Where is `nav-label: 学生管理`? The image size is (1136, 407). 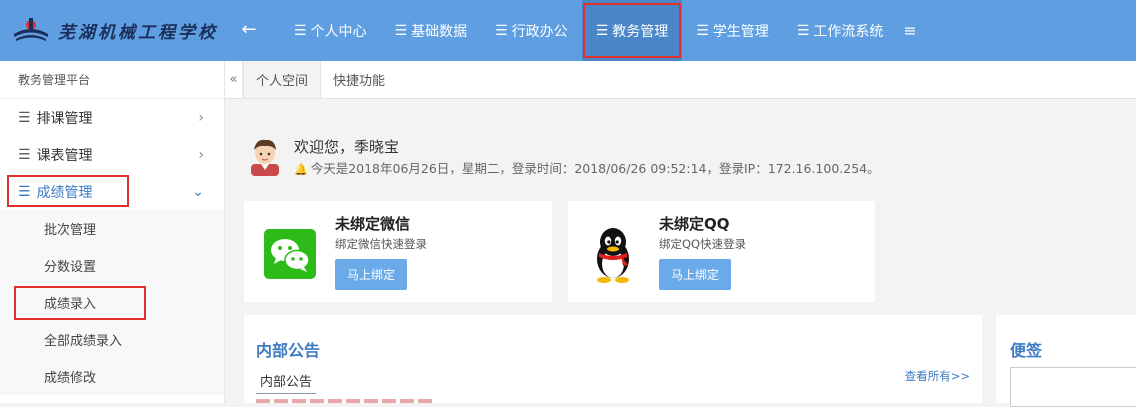
nav-label: 学生管理 is located at coordinates (740, 31).